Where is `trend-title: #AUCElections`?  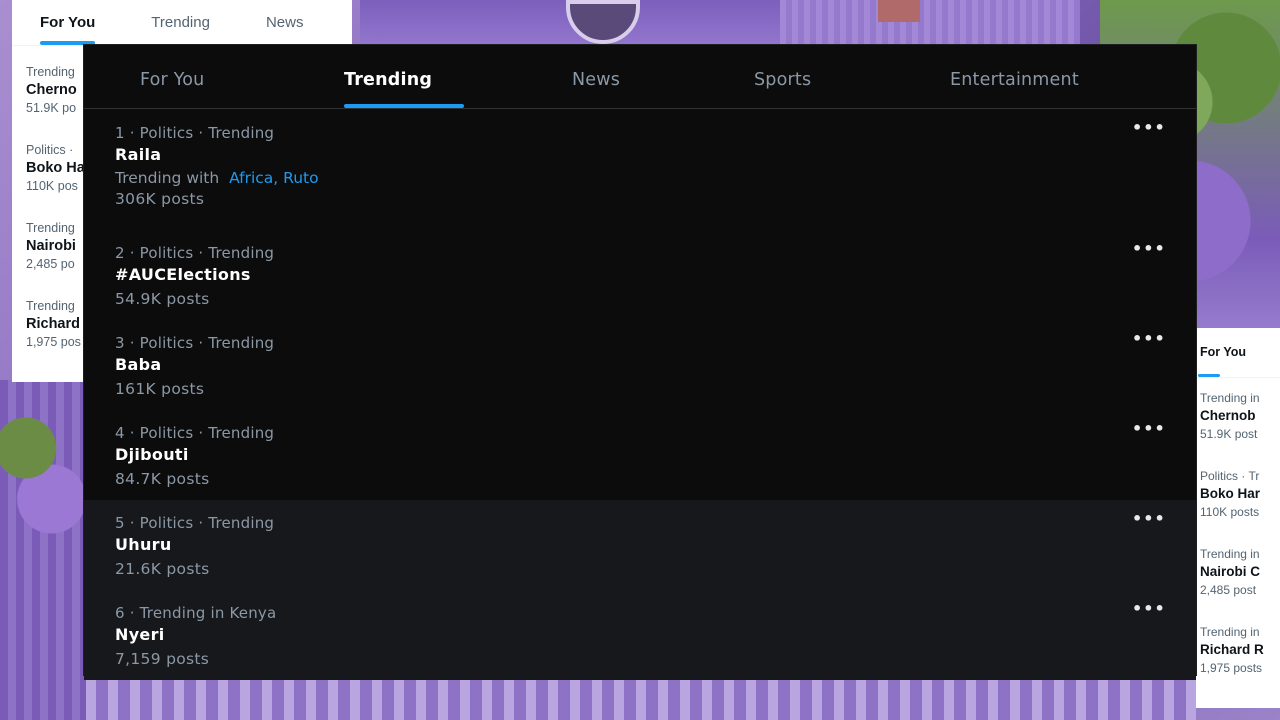 trend-title: #AUCElections is located at coordinates (183, 274).